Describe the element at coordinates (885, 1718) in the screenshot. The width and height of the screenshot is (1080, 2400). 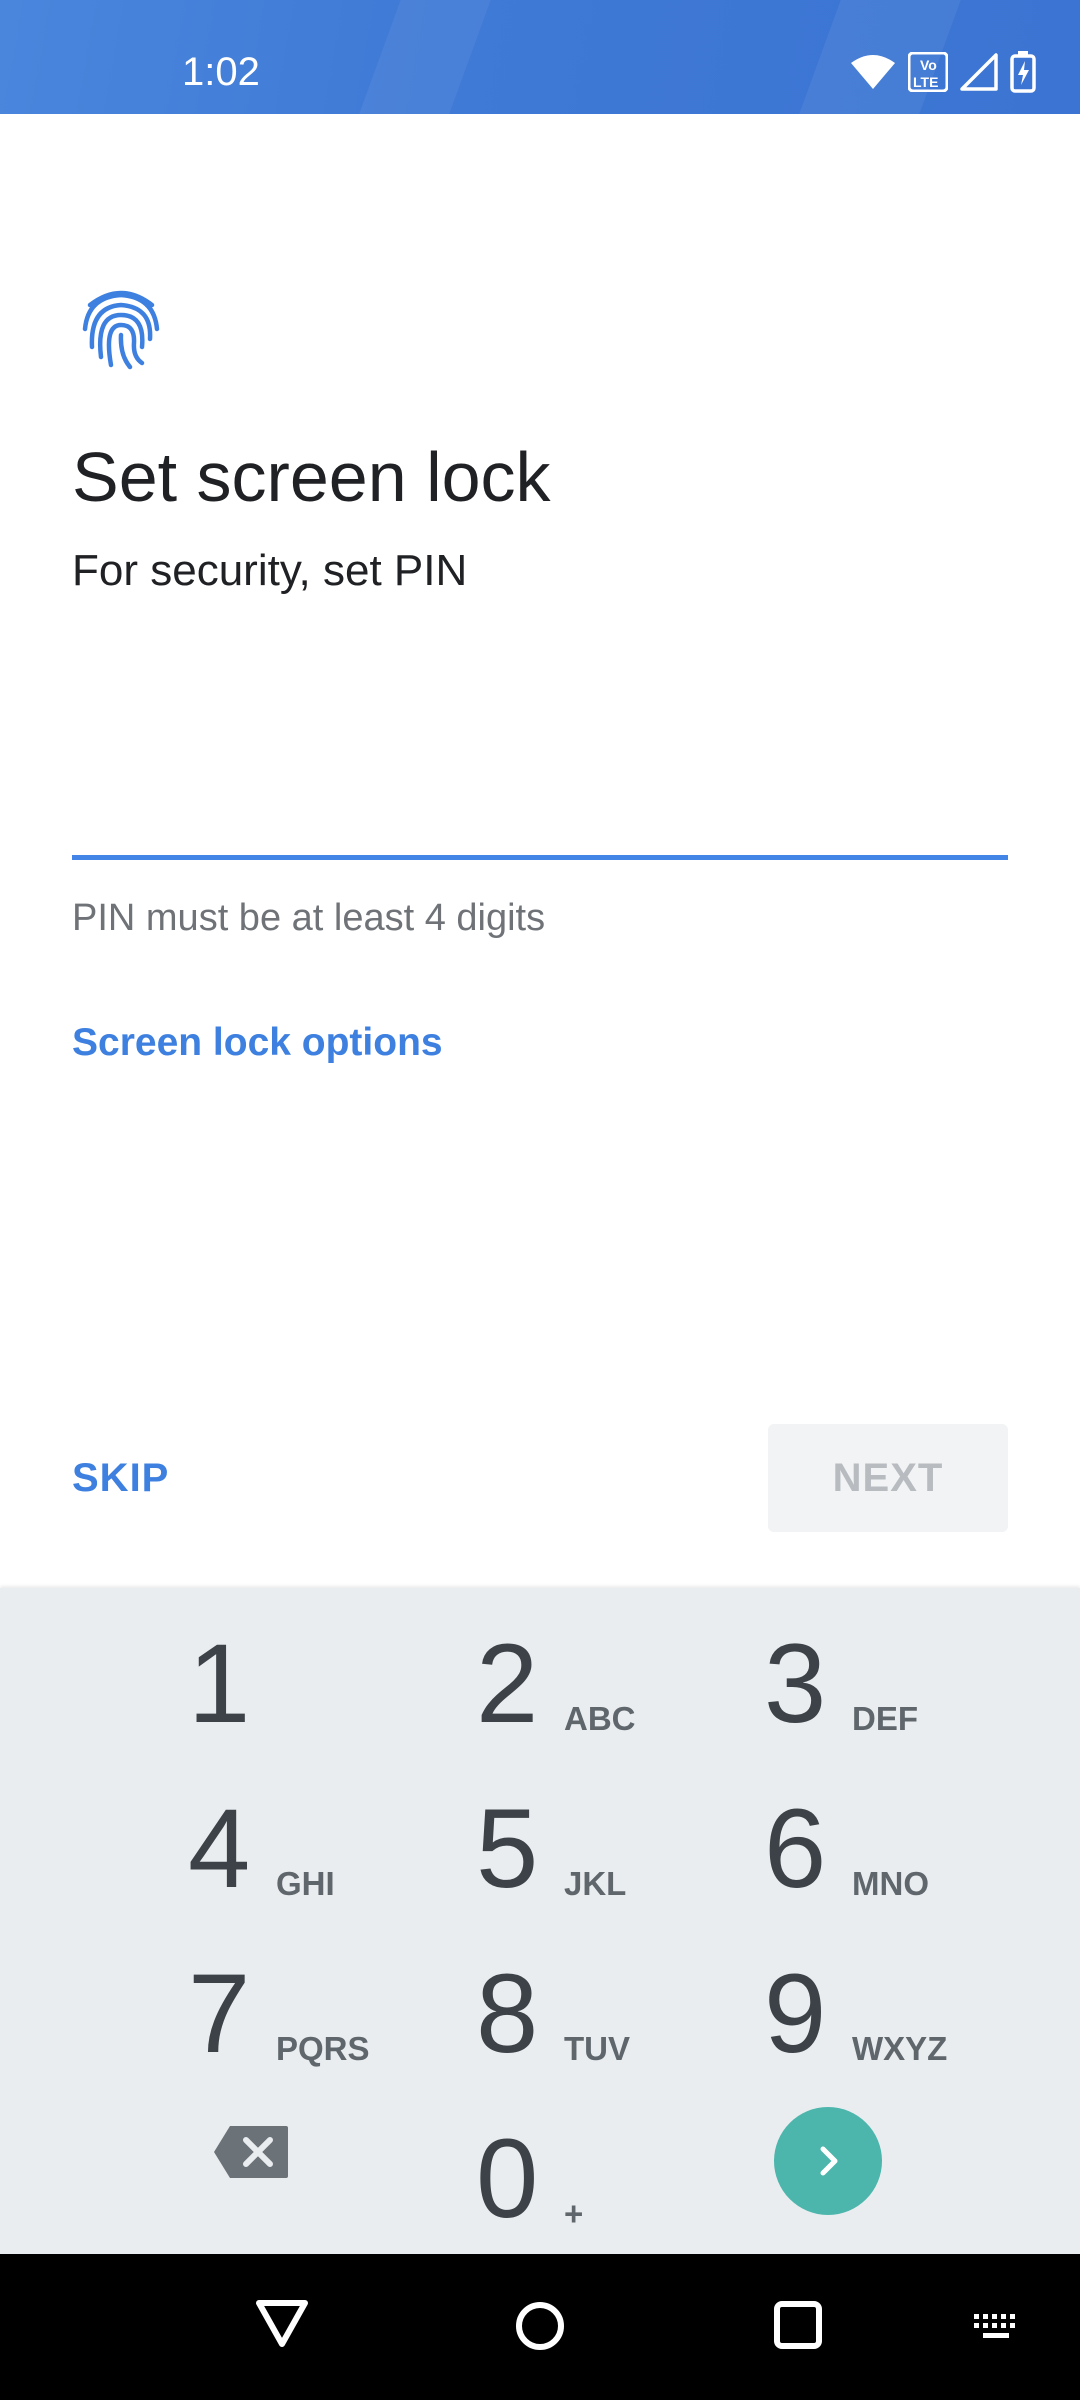
I see `key-letters: DEF` at that location.